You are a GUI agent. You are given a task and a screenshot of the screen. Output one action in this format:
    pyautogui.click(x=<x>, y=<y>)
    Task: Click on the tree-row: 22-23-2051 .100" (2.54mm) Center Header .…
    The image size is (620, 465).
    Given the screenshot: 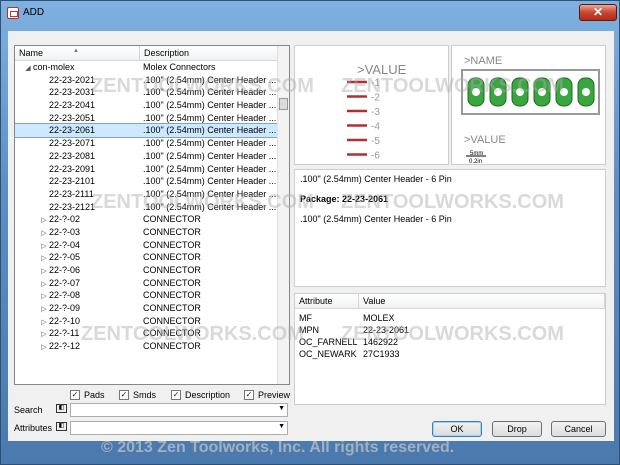 What is the action you would take?
    pyautogui.click(x=147, y=118)
    